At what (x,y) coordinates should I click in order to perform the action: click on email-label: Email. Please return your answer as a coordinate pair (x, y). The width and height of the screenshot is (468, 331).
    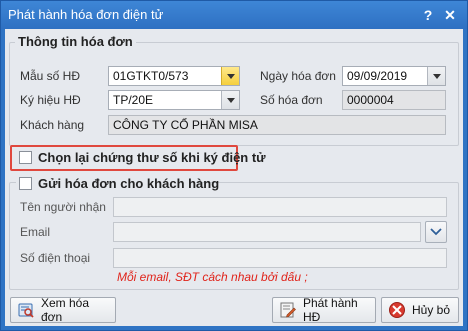
    Looking at the image, I should click on (35, 232).